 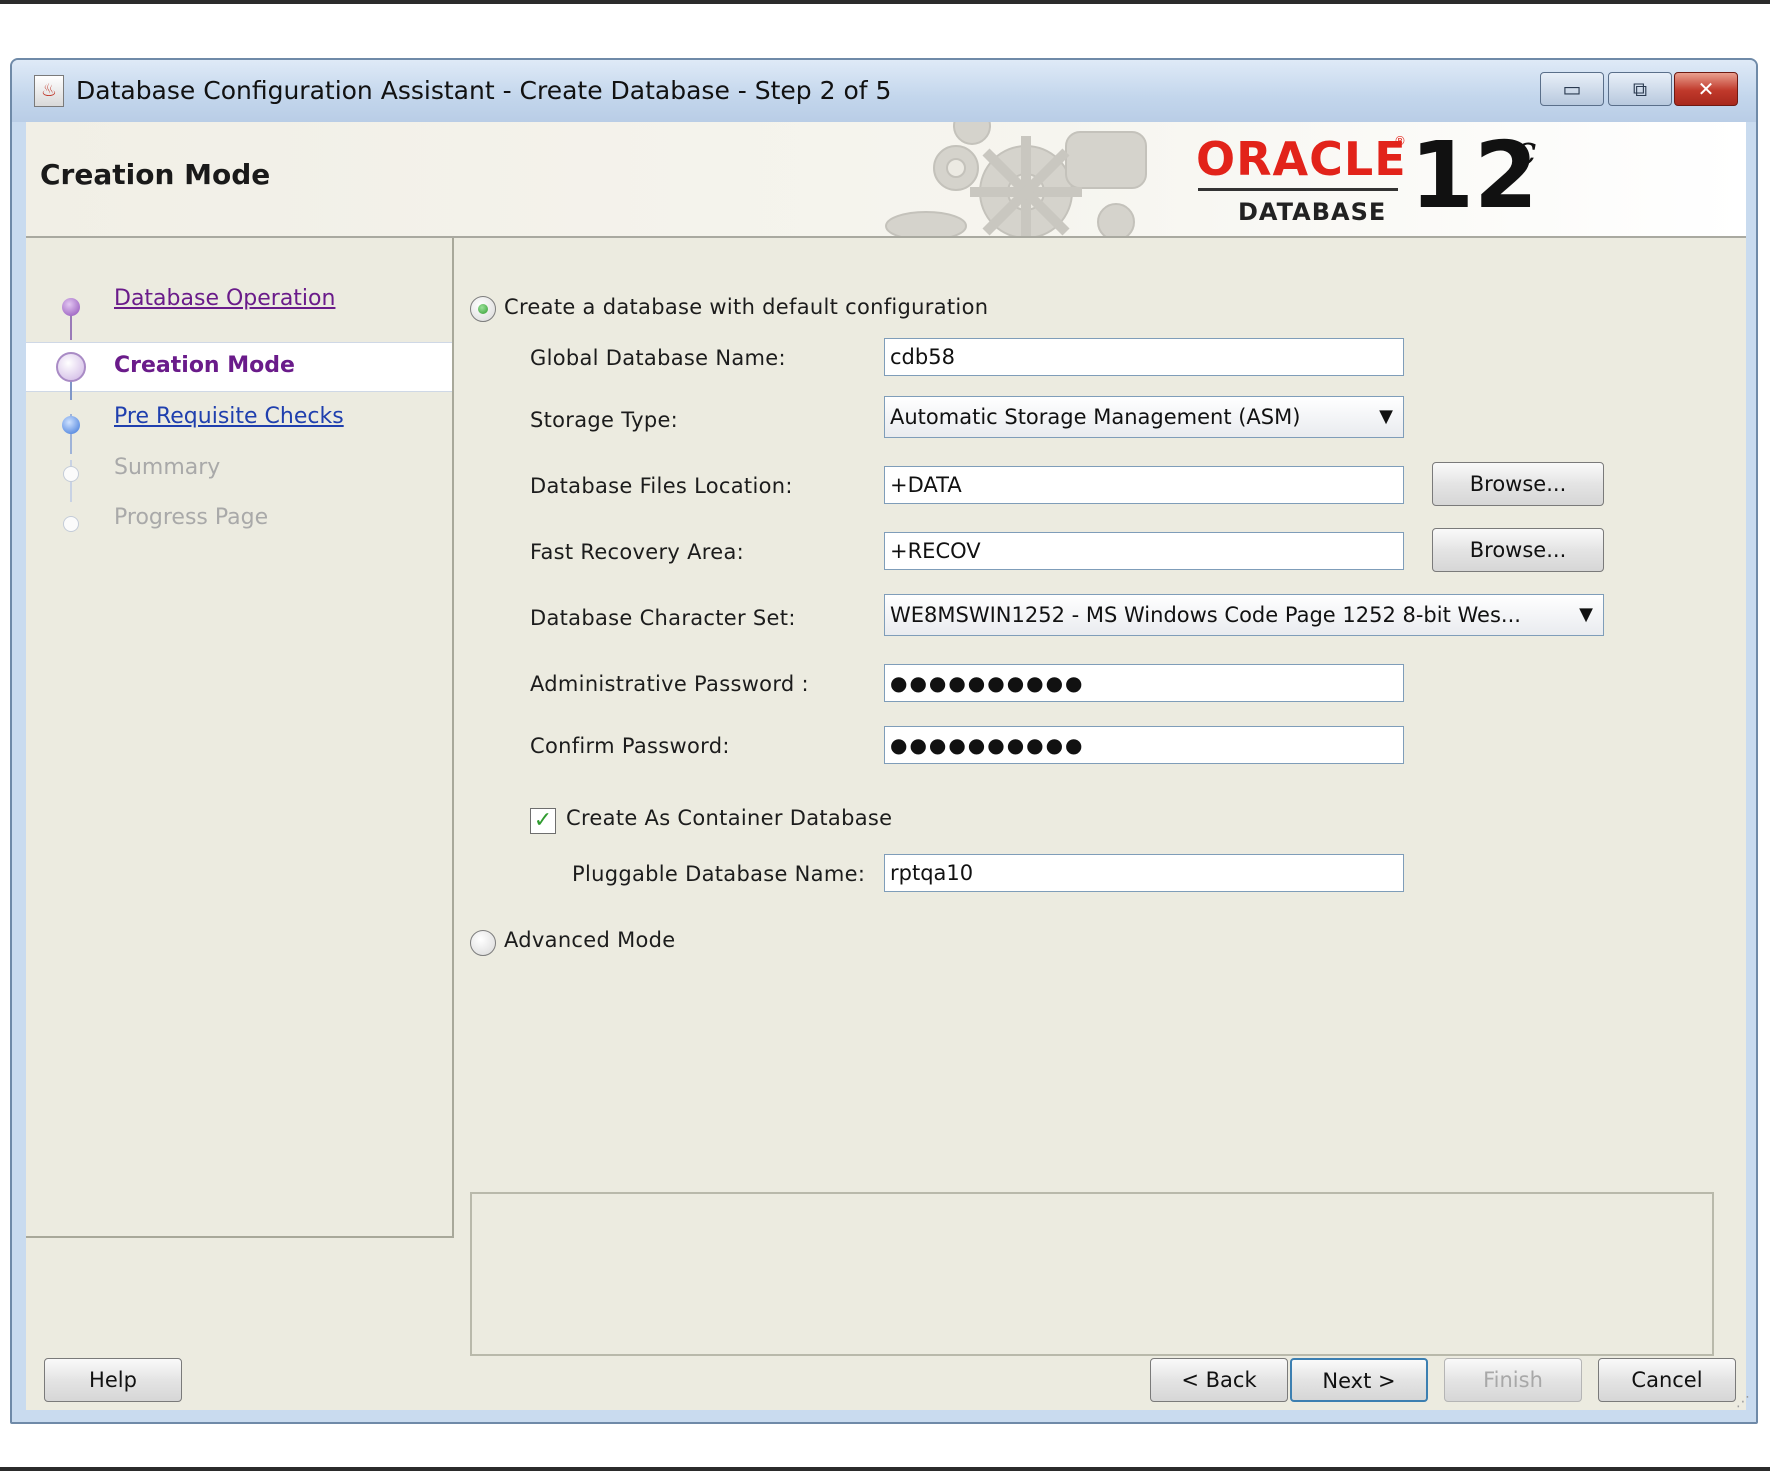 I want to click on fast-recovery-area-input: +RECOV, so click(x=1144, y=551).